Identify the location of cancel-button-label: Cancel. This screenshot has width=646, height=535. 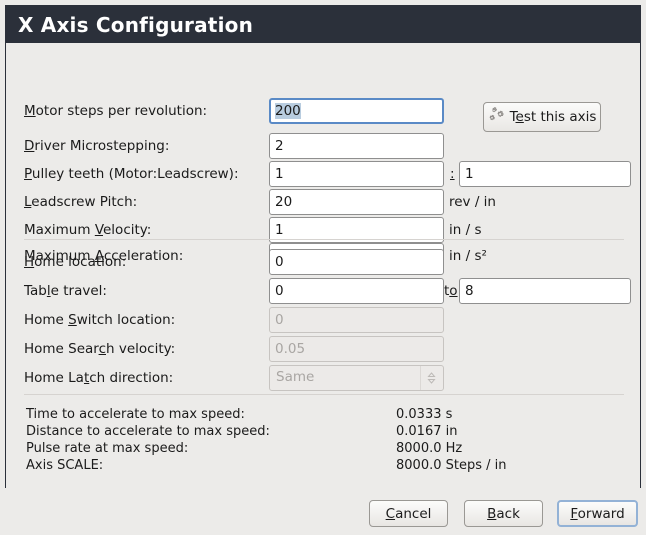
(408, 513).